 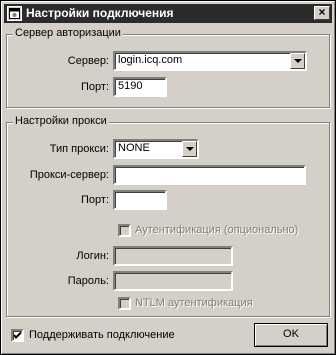 What do you see at coordinates (150, 60) in the screenshot?
I see `server-value: login.icq.com` at bounding box center [150, 60].